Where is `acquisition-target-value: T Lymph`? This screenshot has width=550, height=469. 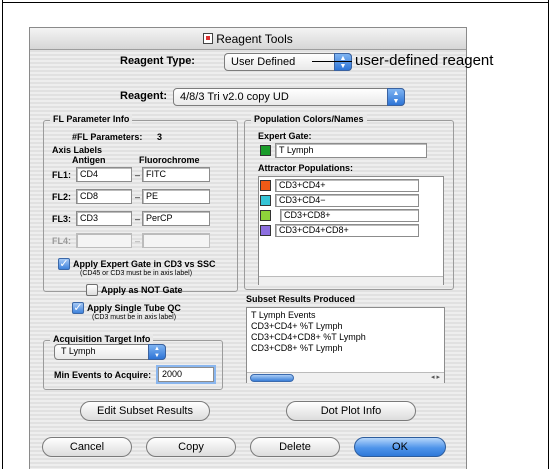 acquisition-target-value: T Lymph is located at coordinates (78, 351).